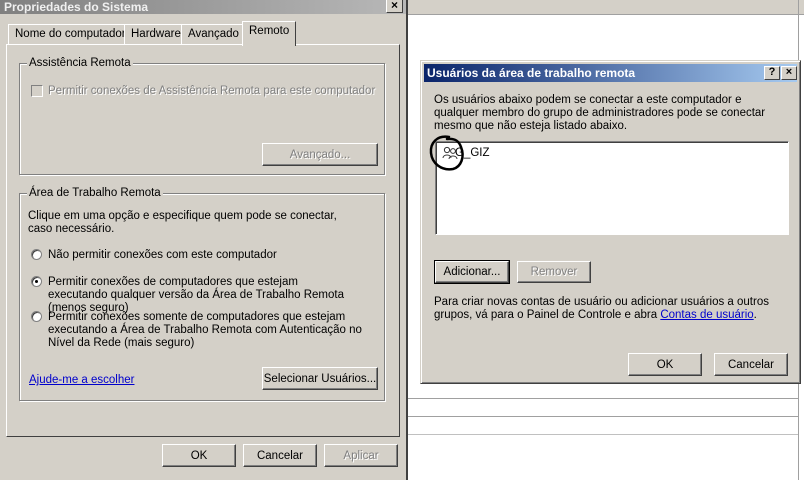  I want to click on tab-advanced: Avançado, so click(213, 34).